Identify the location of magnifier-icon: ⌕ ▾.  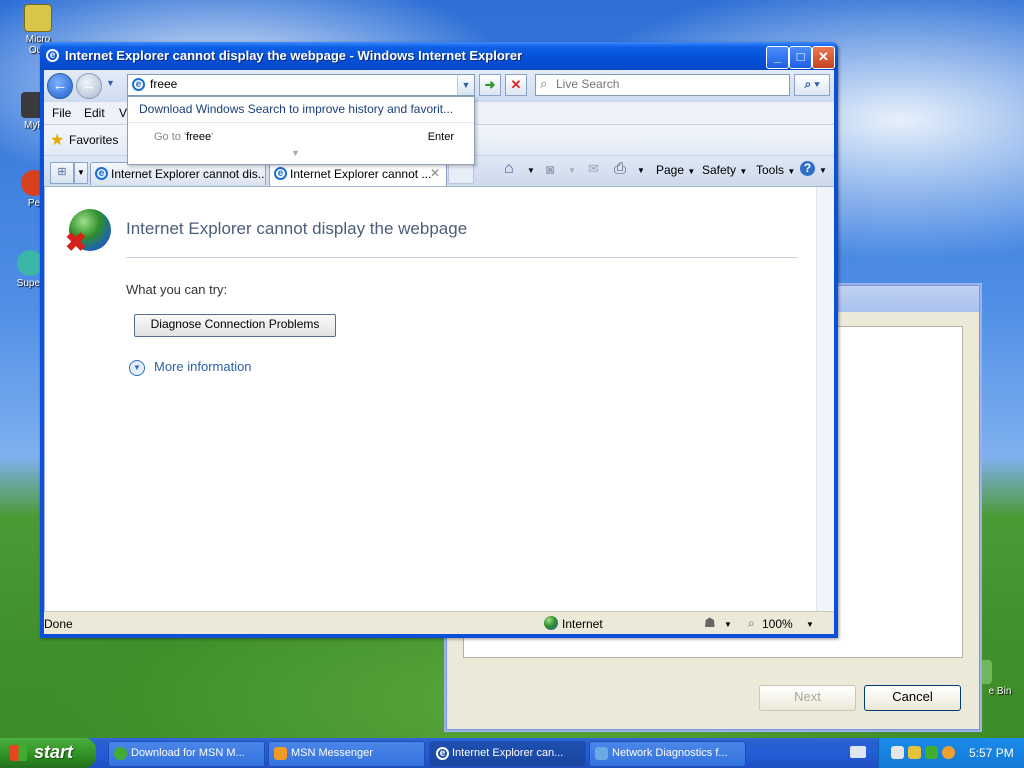
(812, 84).